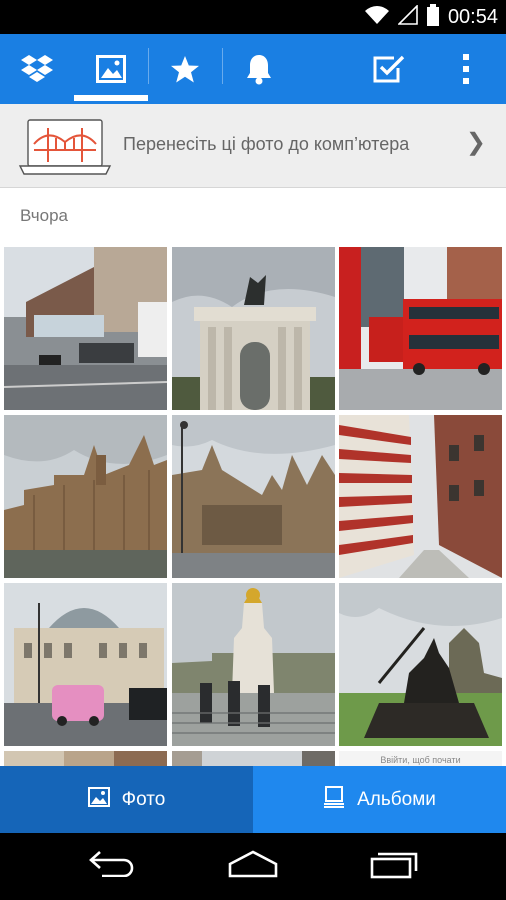 Image resolution: width=506 pixels, height=900 pixels. I want to click on tab-photos, so click(111, 69).